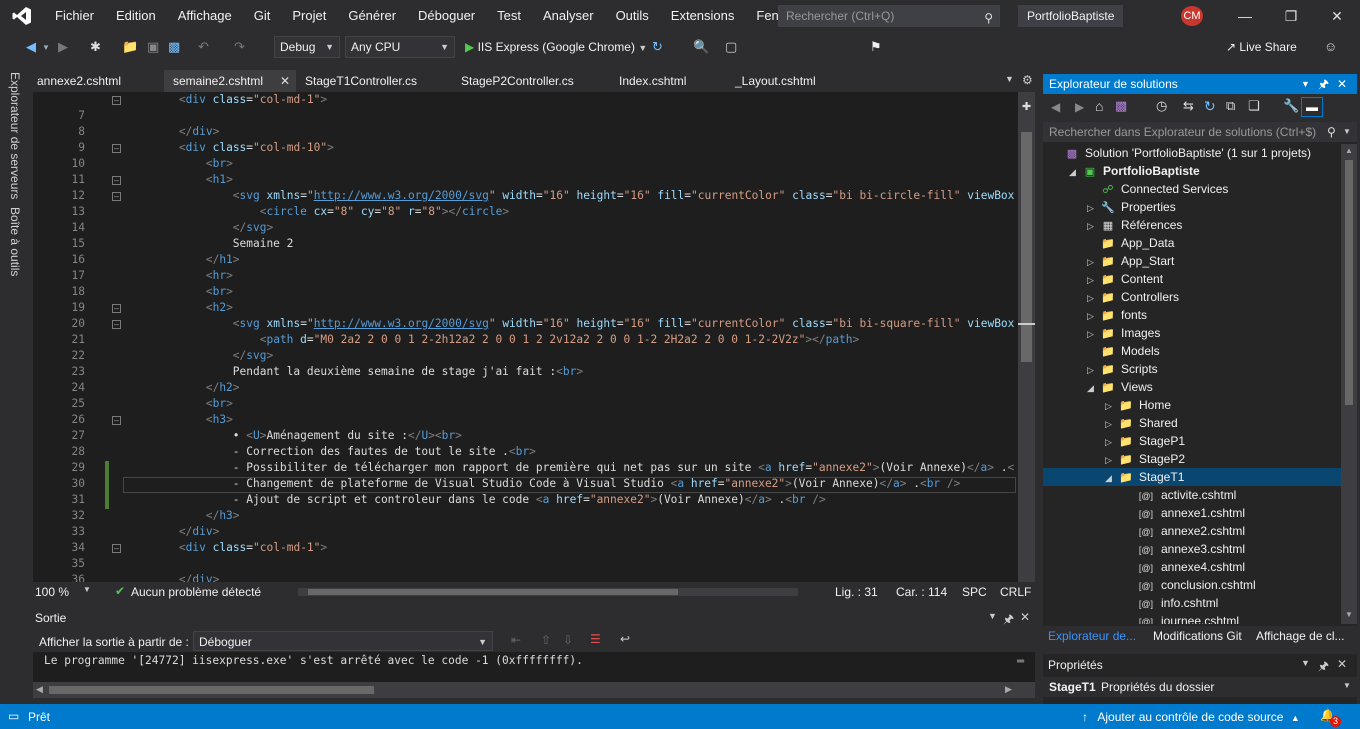 The height and width of the screenshot is (729, 1360). Describe the element at coordinates (95, 47) in the screenshot. I see `new-project-icon: ✱` at that location.